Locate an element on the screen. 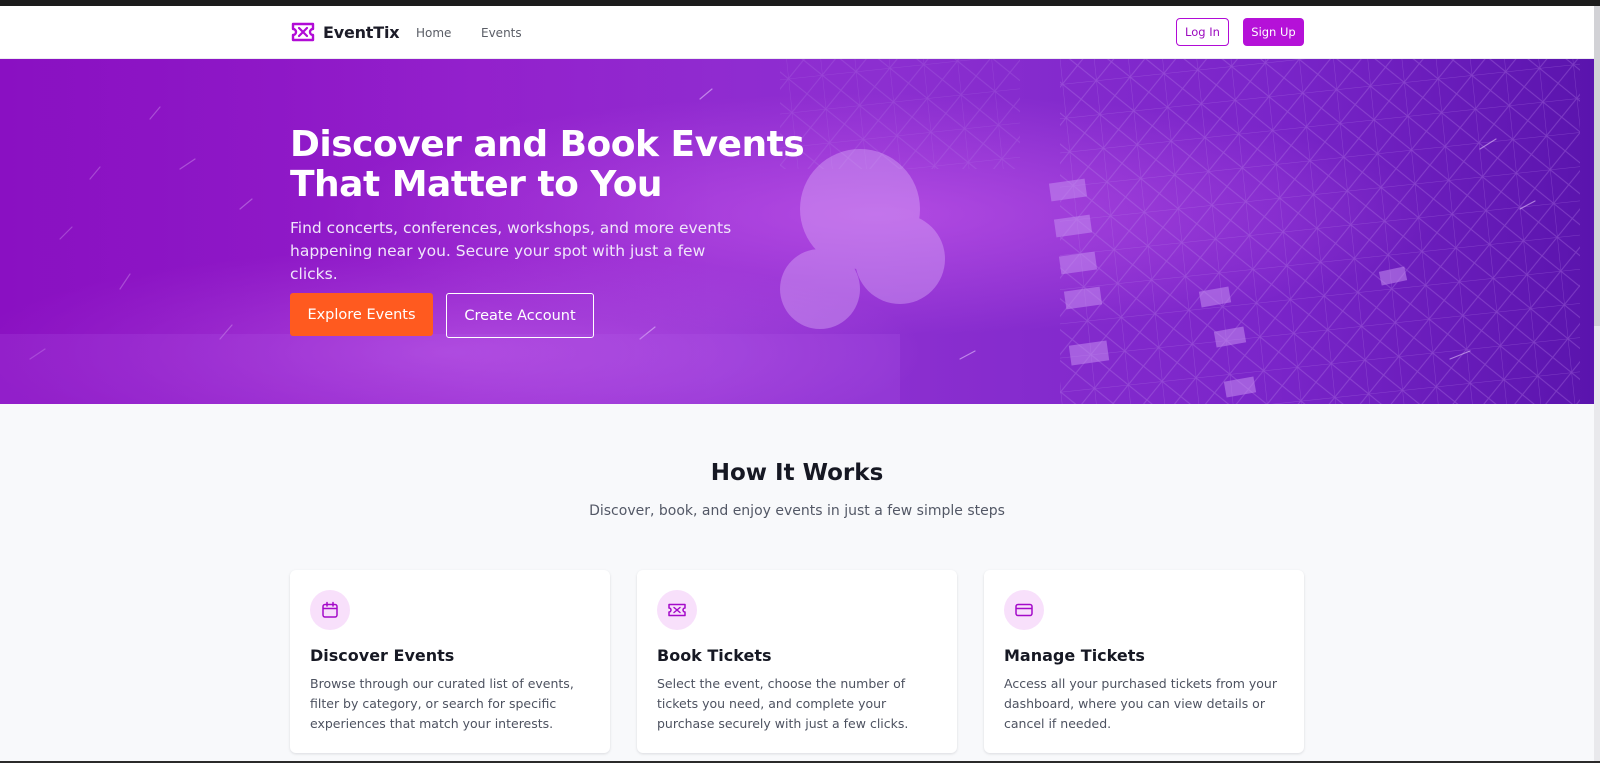 The image size is (1600, 763). calendar-icon is located at coordinates (330, 610).